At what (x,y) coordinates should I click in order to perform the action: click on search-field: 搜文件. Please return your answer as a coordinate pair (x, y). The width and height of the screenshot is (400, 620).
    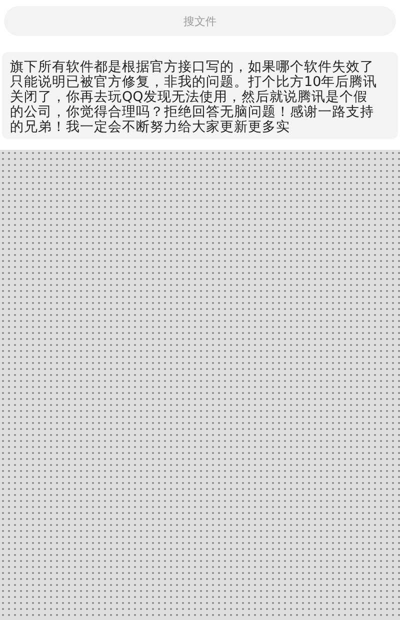
    Looking at the image, I should click on (200, 21).